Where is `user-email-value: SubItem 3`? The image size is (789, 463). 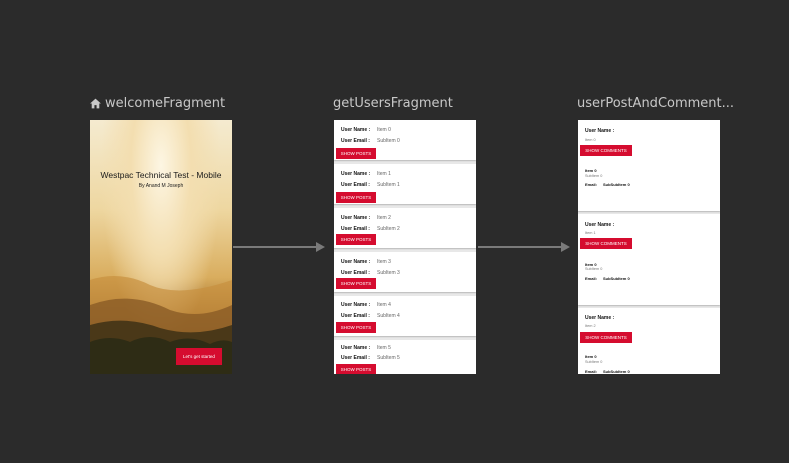 user-email-value: SubItem 3 is located at coordinates (388, 273).